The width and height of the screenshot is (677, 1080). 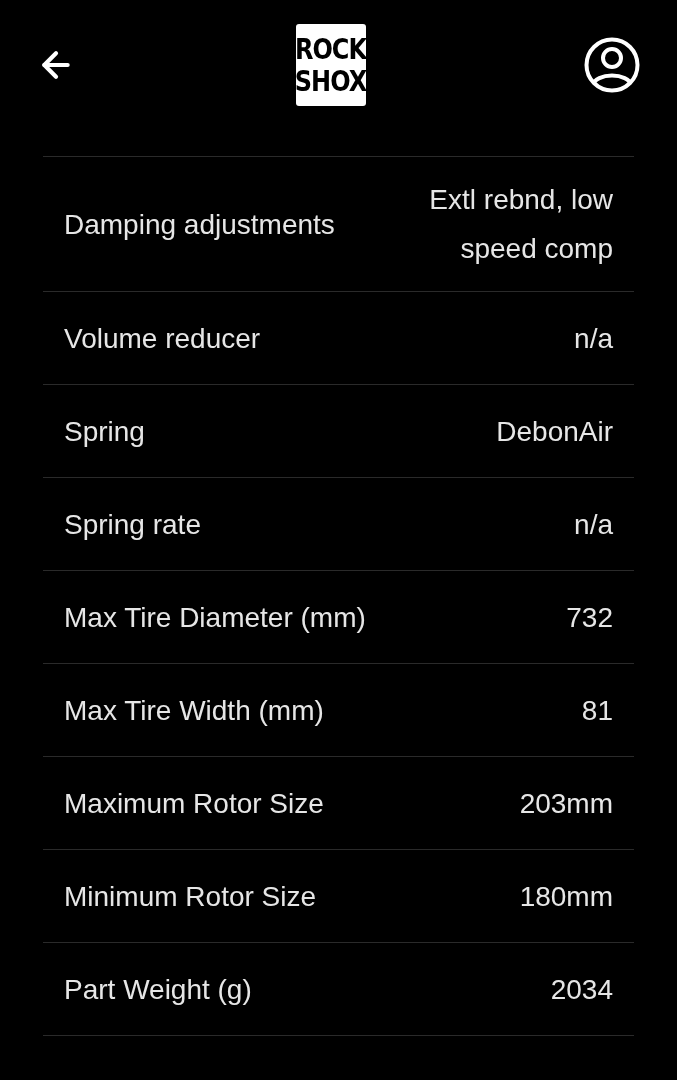 What do you see at coordinates (104, 431) in the screenshot?
I see `spec-label: Spring` at bounding box center [104, 431].